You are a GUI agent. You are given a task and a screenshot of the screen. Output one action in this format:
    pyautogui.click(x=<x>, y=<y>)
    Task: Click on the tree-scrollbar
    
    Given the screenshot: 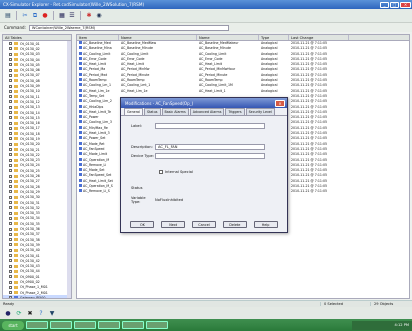 What is the action you would take?
    pyautogui.click(x=69, y=169)
    